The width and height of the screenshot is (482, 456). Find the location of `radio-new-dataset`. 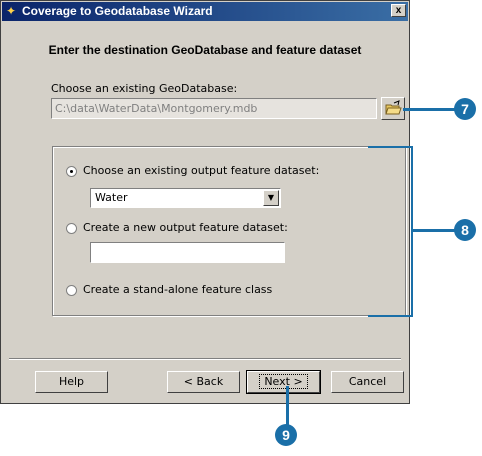

radio-new-dataset is located at coordinates (71, 228).